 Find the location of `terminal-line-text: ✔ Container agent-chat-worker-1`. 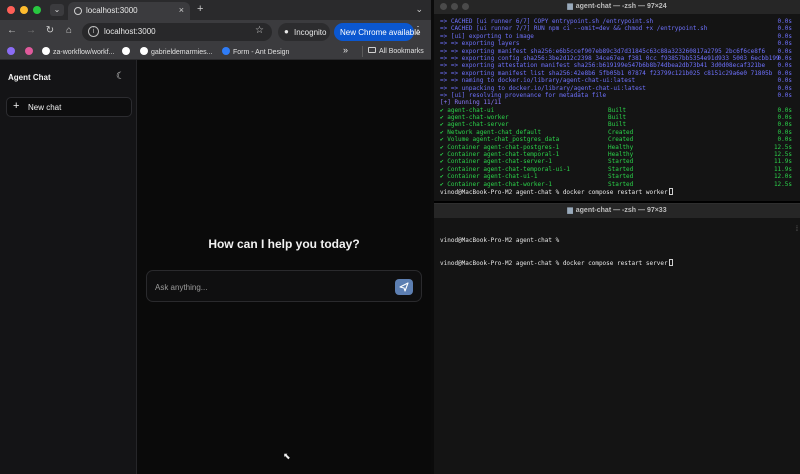

terminal-line-text: ✔ Container agent-chat-worker-1 is located at coordinates (496, 184).